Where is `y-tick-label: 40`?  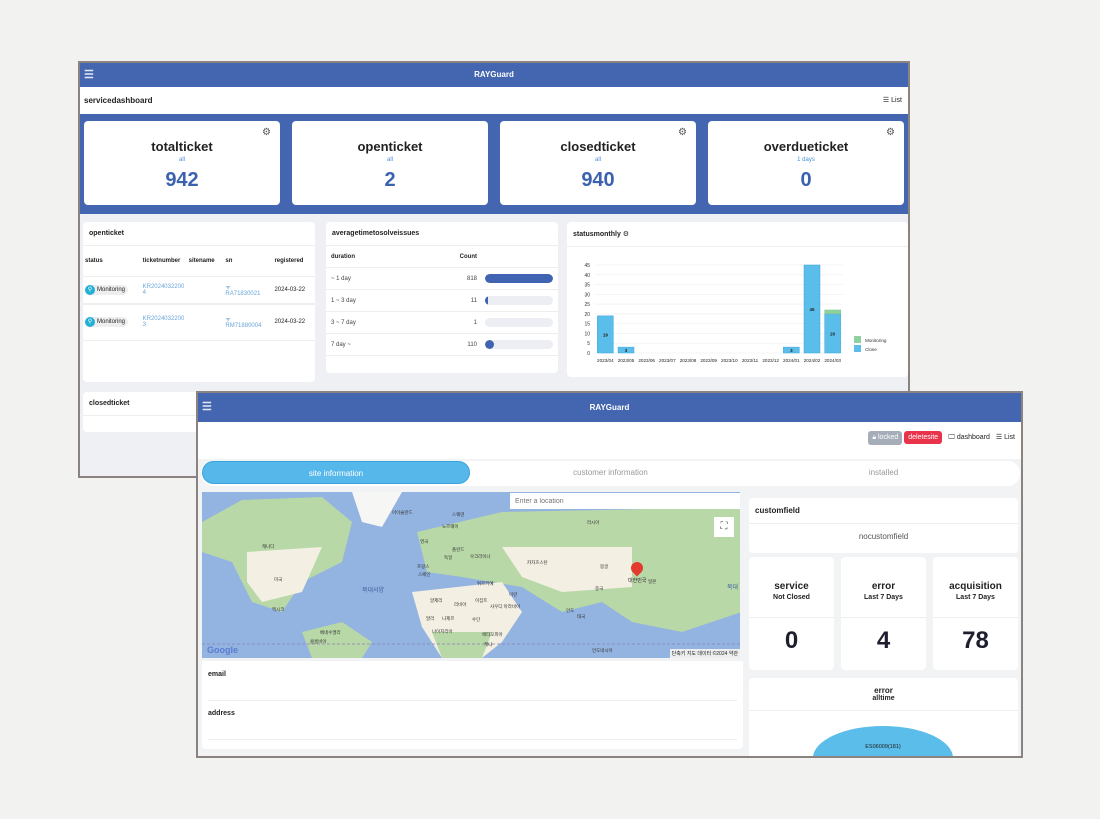
y-tick-label: 40 is located at coordinates (587, 276).